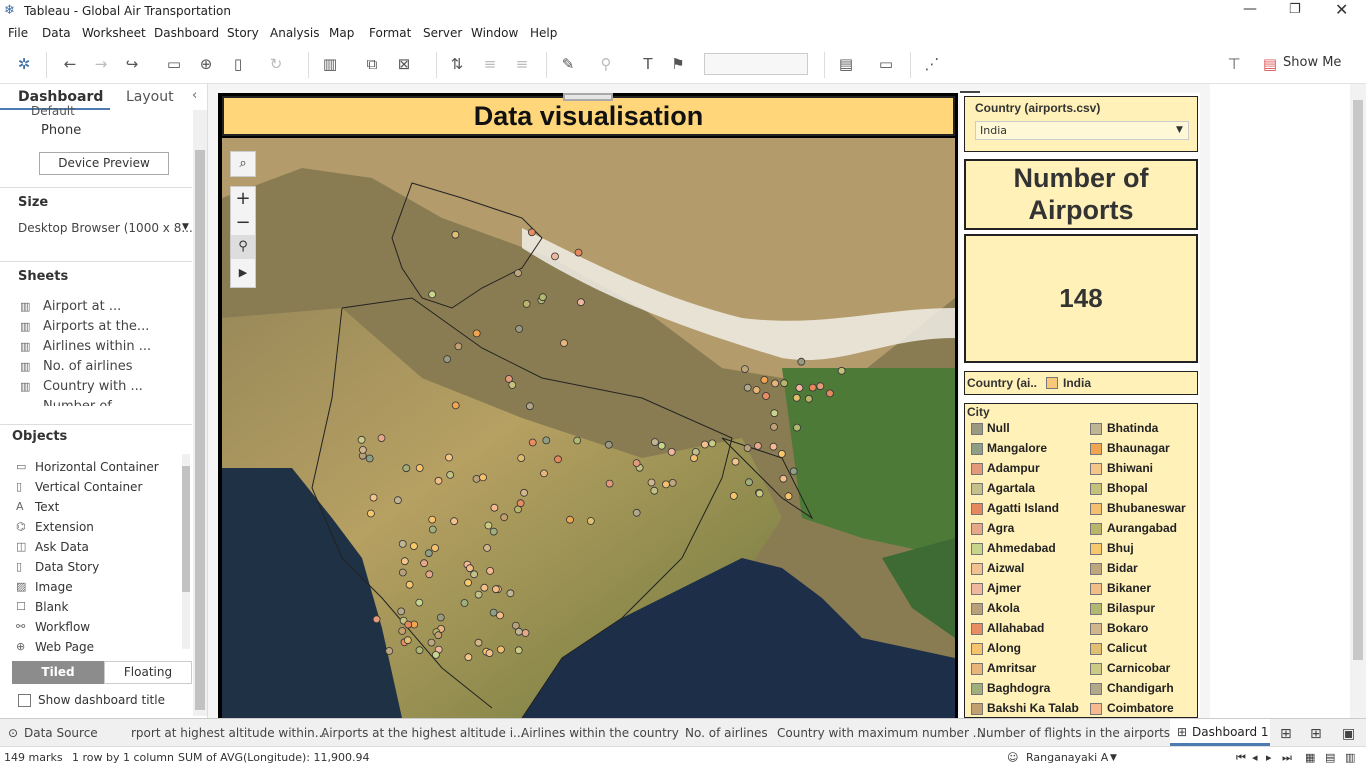 This screenshot has width=1366, height=768. What do you see at coordinates (588, 97) in the screenshot?
I see `drag-handle` at bounding box center [588, 97].